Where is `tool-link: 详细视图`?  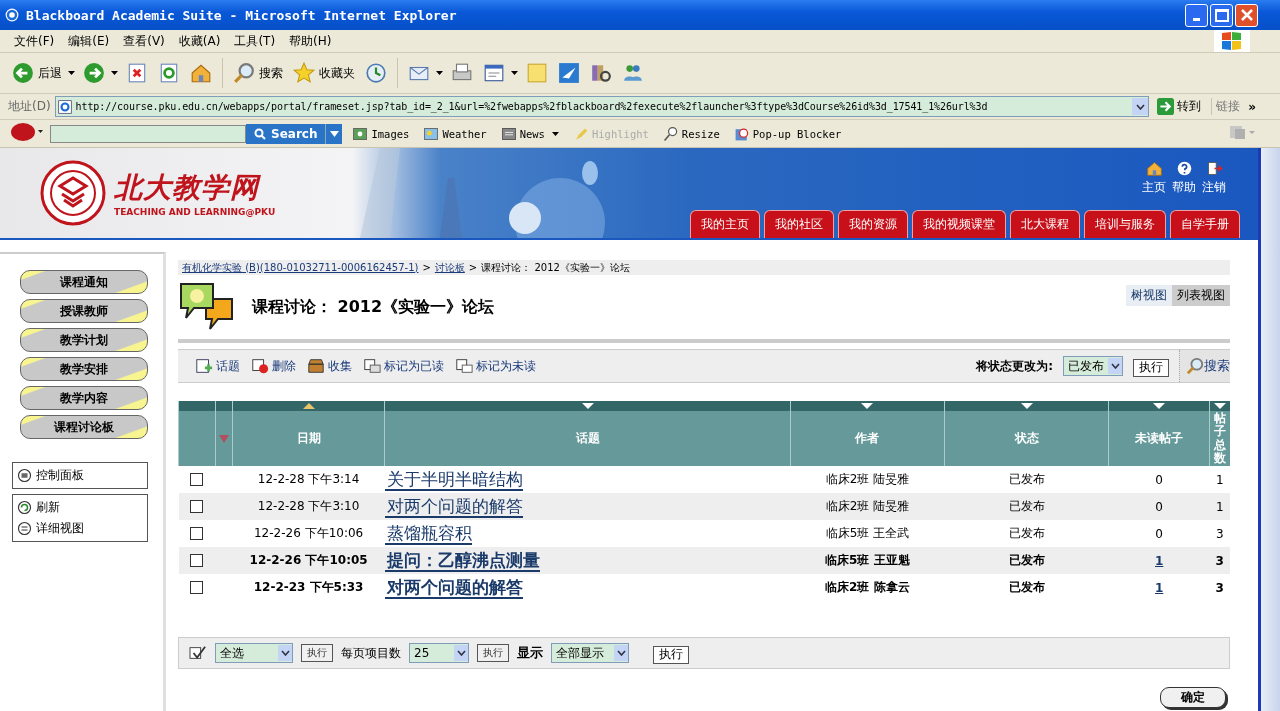
tool-link: 详细视图 is located at coordinates (80, 528).